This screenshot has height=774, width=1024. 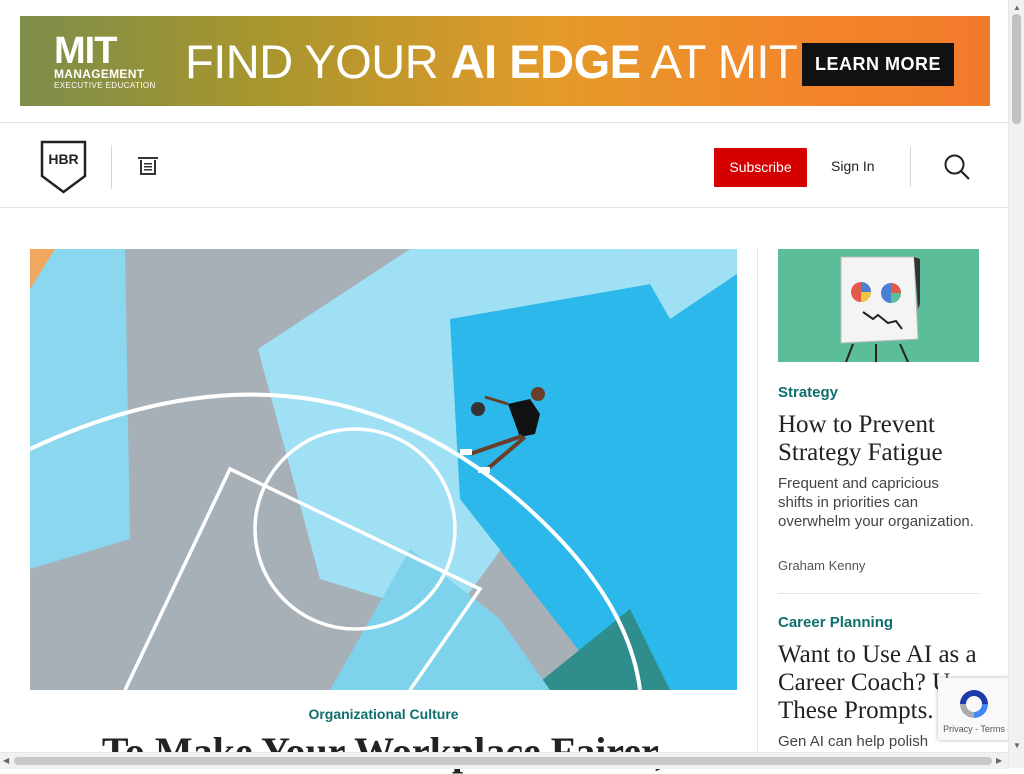 What do you see at coordinates (957, 167) in the screenshot?
I see `search-icon` at bounding box center [957, 167].